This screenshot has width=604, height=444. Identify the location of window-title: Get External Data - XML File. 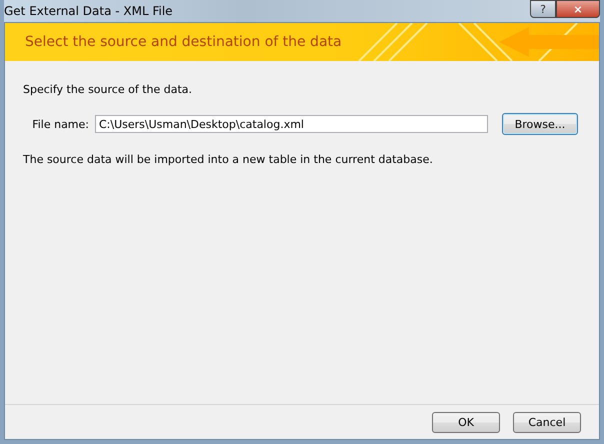
(88, 11).